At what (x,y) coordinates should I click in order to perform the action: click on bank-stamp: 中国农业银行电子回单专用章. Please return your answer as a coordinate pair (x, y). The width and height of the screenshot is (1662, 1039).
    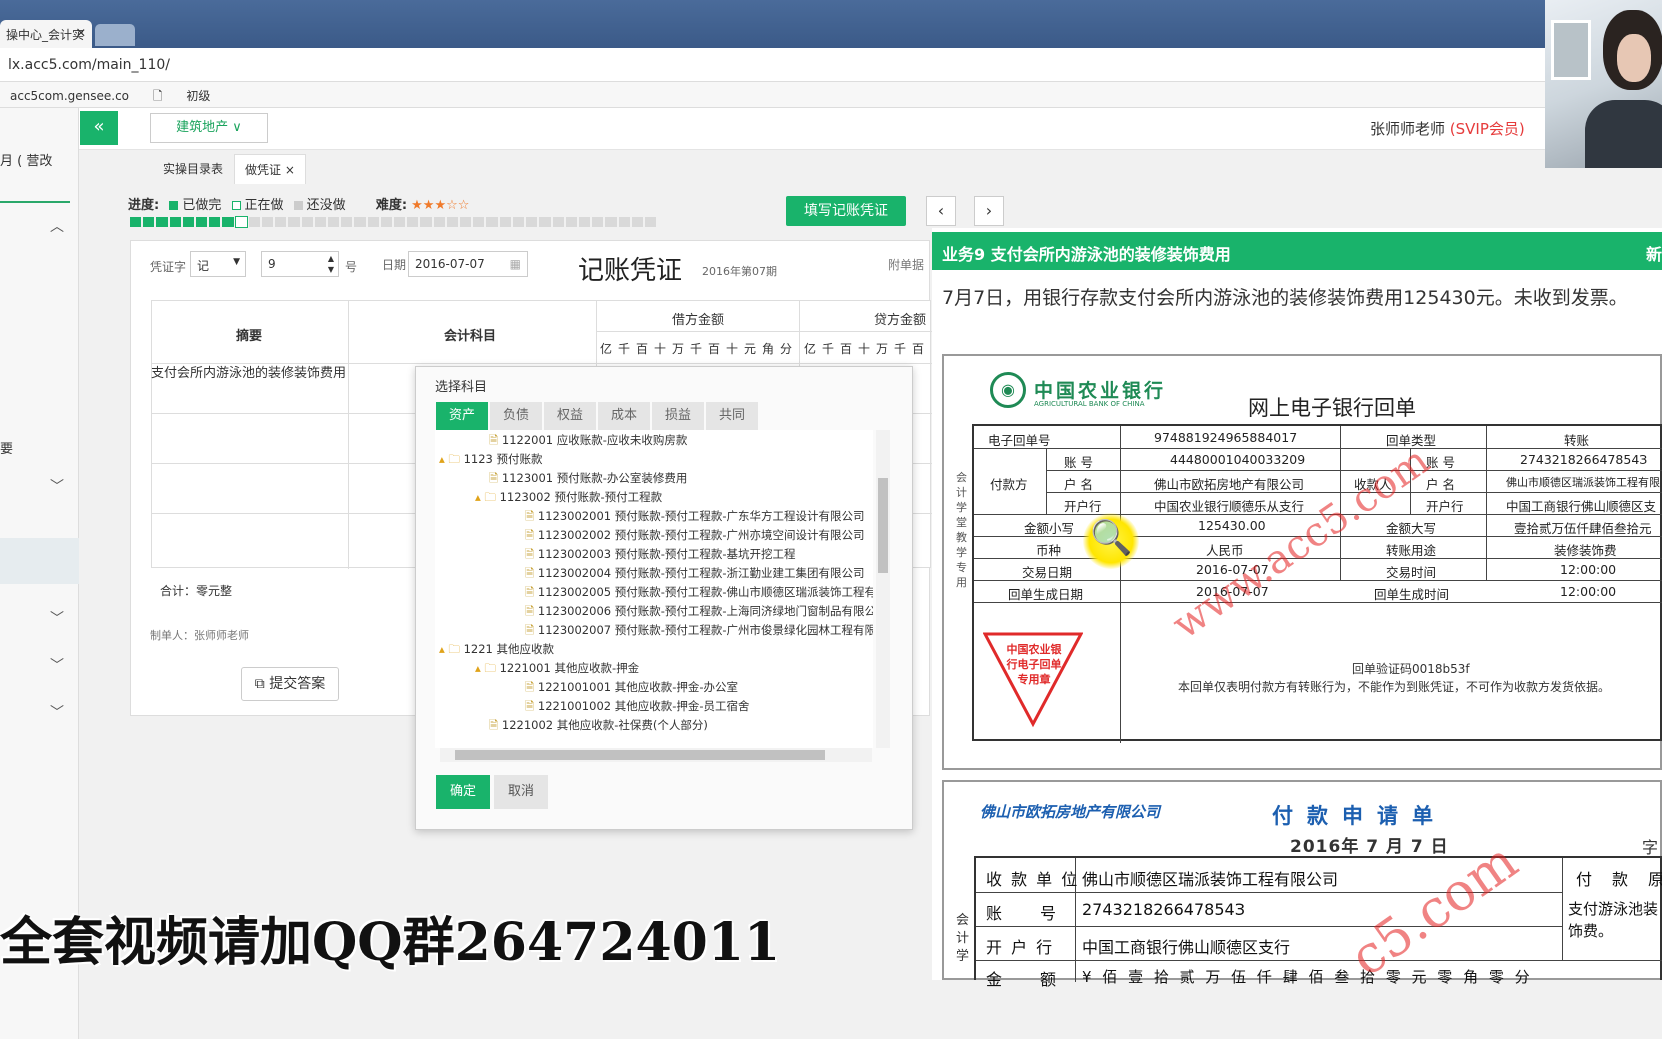
    Looking at the image, I should click on (1033, 681).